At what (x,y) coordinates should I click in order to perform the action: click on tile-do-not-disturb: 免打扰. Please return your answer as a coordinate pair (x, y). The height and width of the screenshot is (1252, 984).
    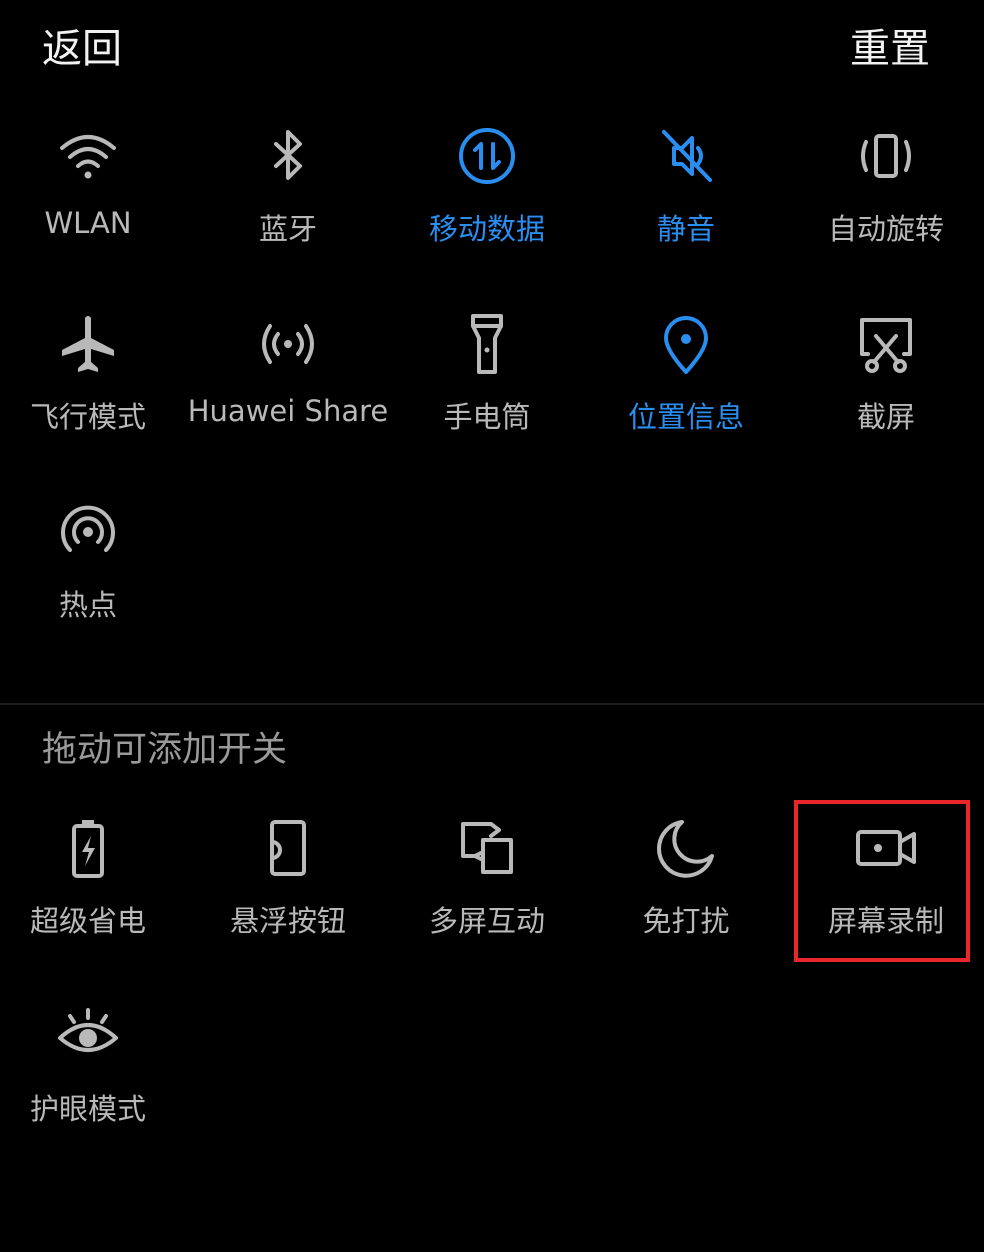
    Looking at the image, I should click on (686, 896).